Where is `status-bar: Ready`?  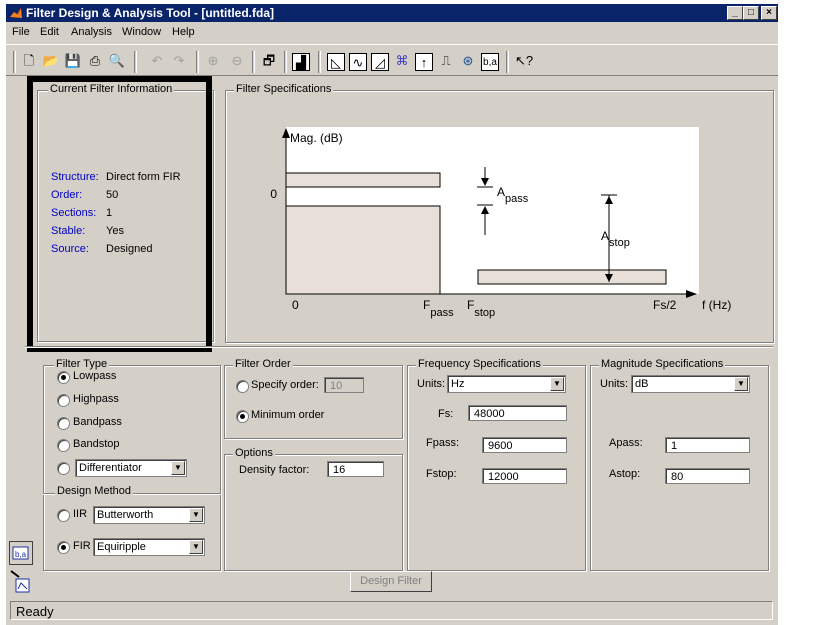
status-bar: Ready is located at coordinates (391, 610).